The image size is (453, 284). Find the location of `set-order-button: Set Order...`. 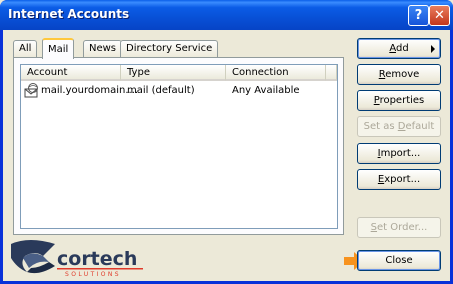

set-order-button: Set Order... is located at coordinates (399, 227).